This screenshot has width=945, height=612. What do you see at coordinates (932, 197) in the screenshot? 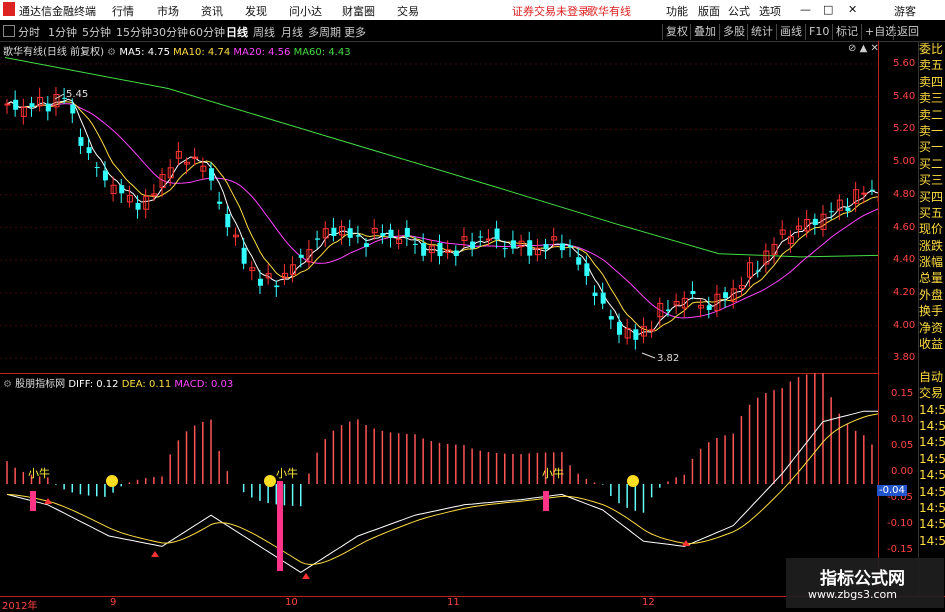
I see `side-label: 买四` at bounding box center [932, 197].